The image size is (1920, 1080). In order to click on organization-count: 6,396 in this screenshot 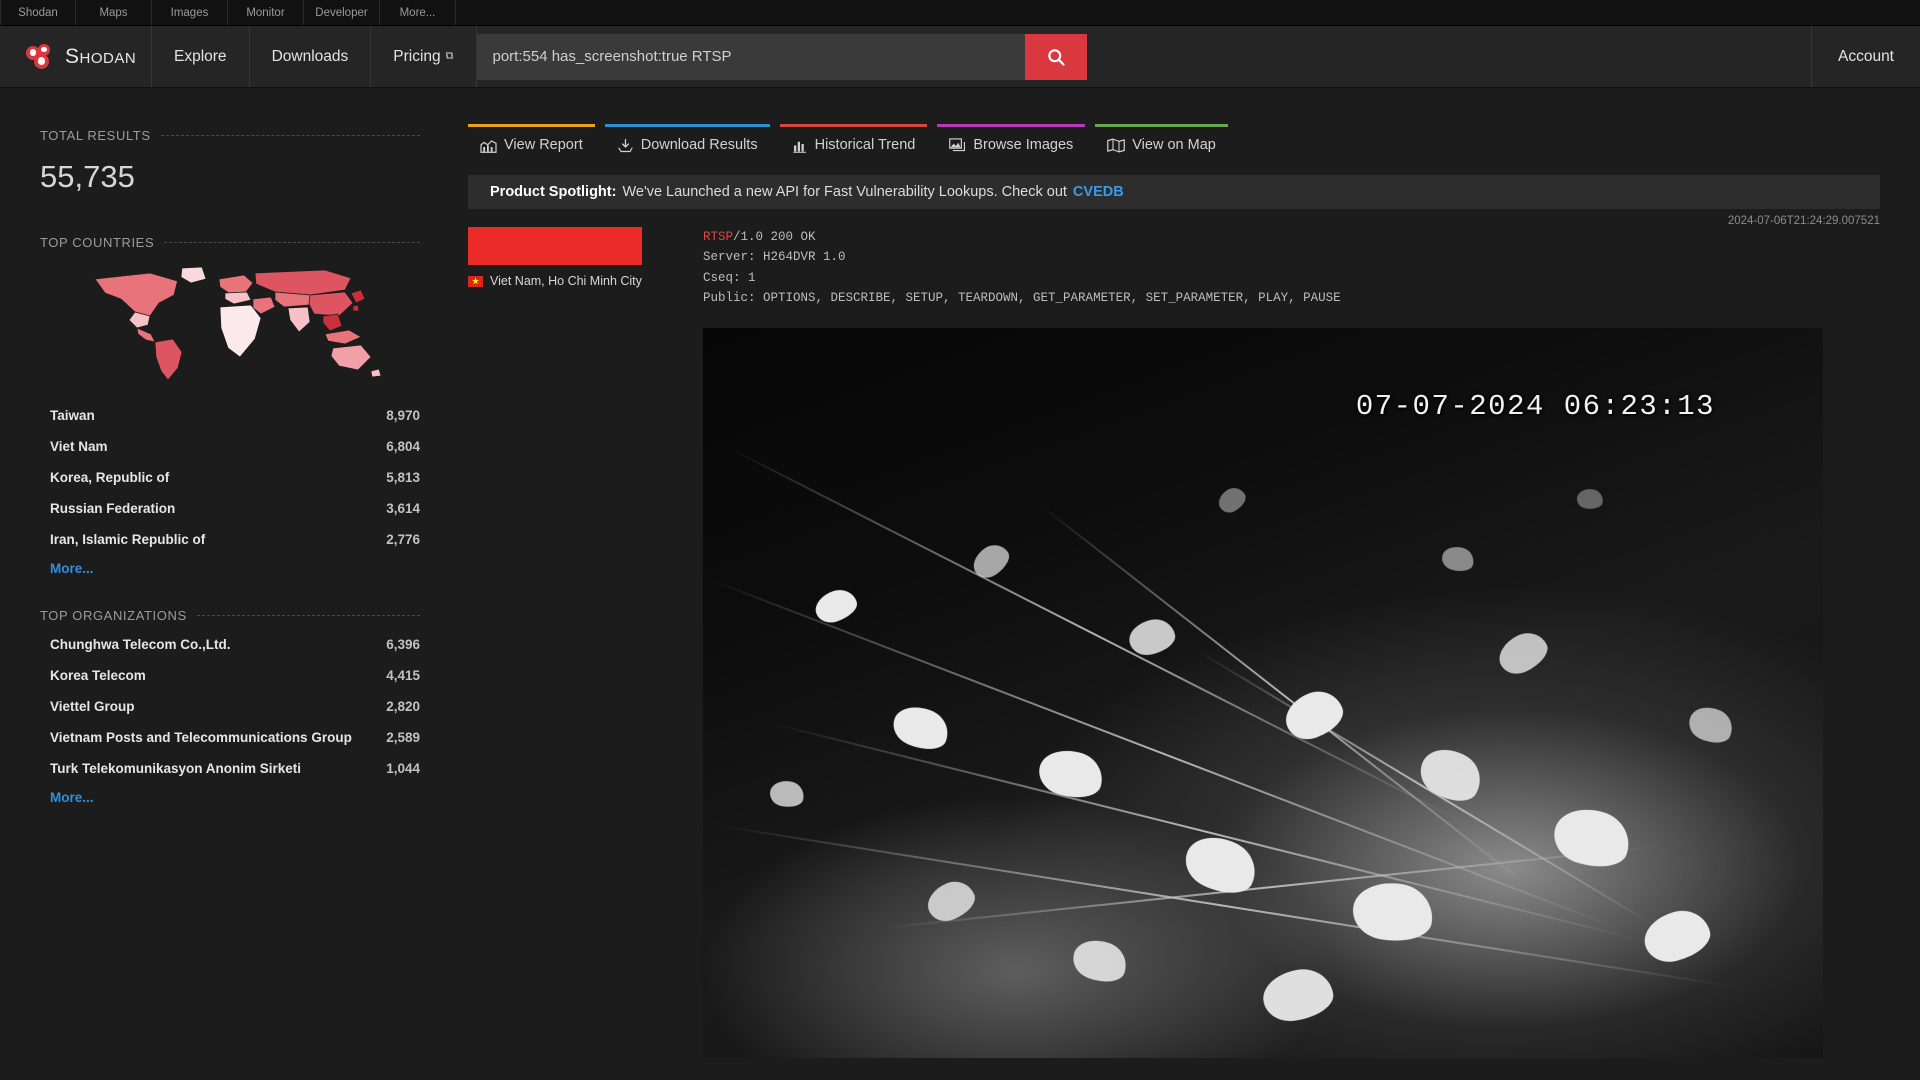, I will do `click(403, 644)`.